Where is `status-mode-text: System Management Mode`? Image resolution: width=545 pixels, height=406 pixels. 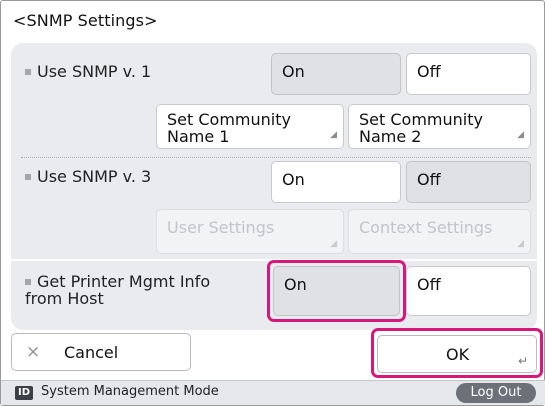 status-mode-text: System Management Mode is located at coordinates (130, 391).